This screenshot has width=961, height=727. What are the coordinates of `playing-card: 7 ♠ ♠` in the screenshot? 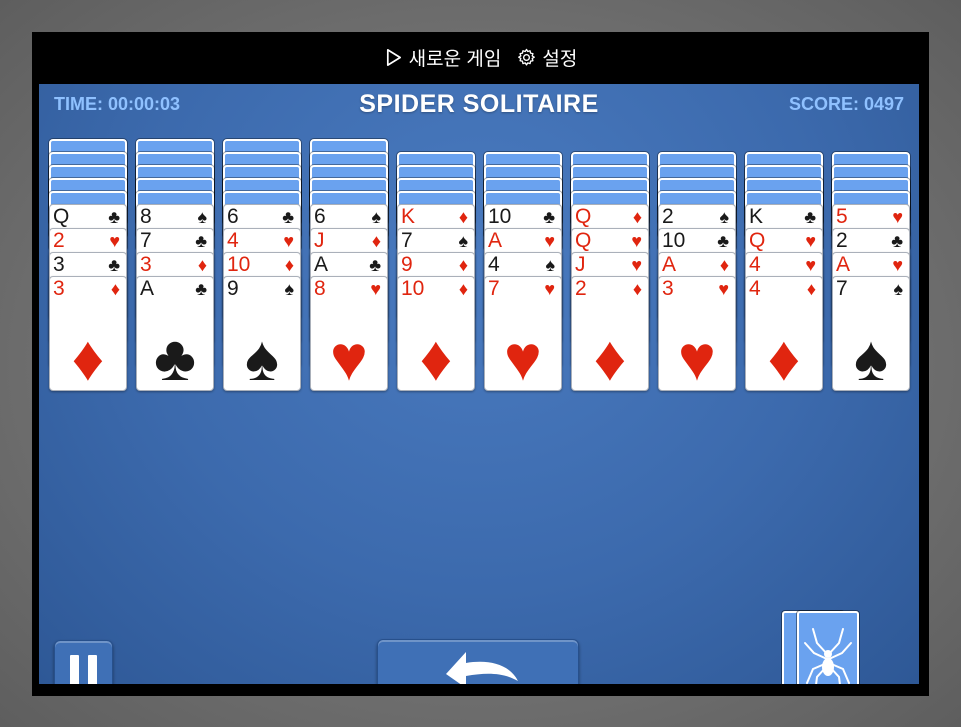 It's located at (871, 333).